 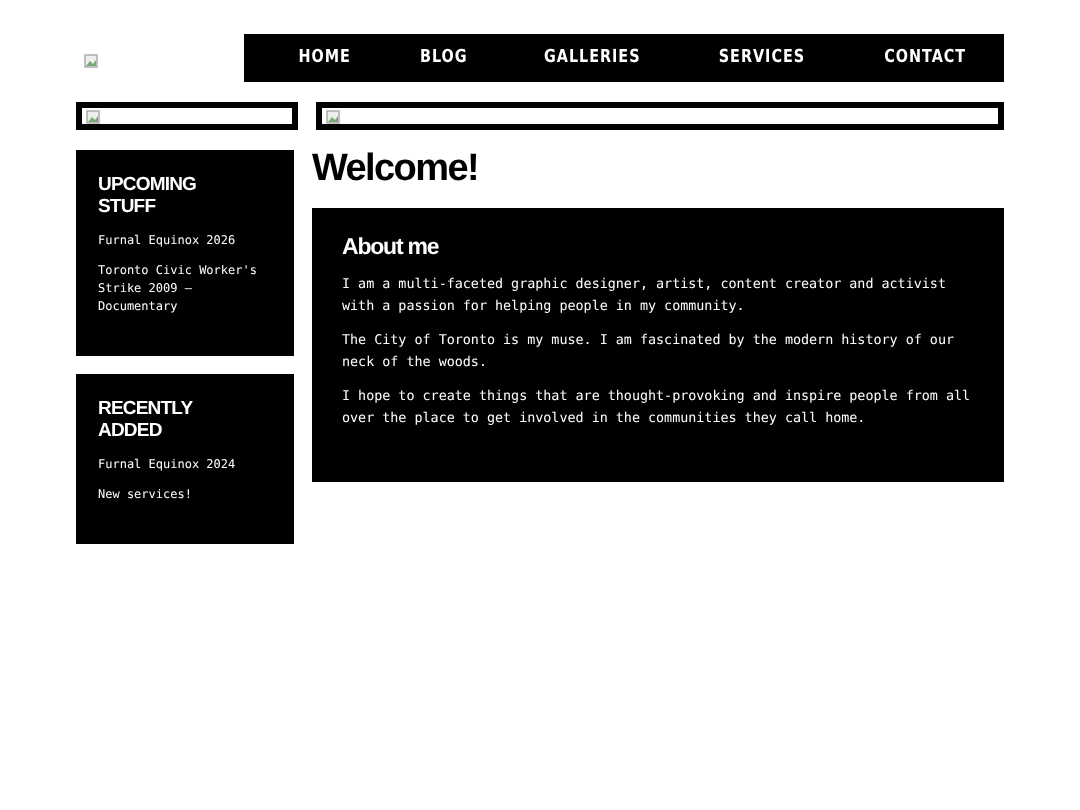 I want to click on page-heading: Welcome!, so click(x=396, y=170).